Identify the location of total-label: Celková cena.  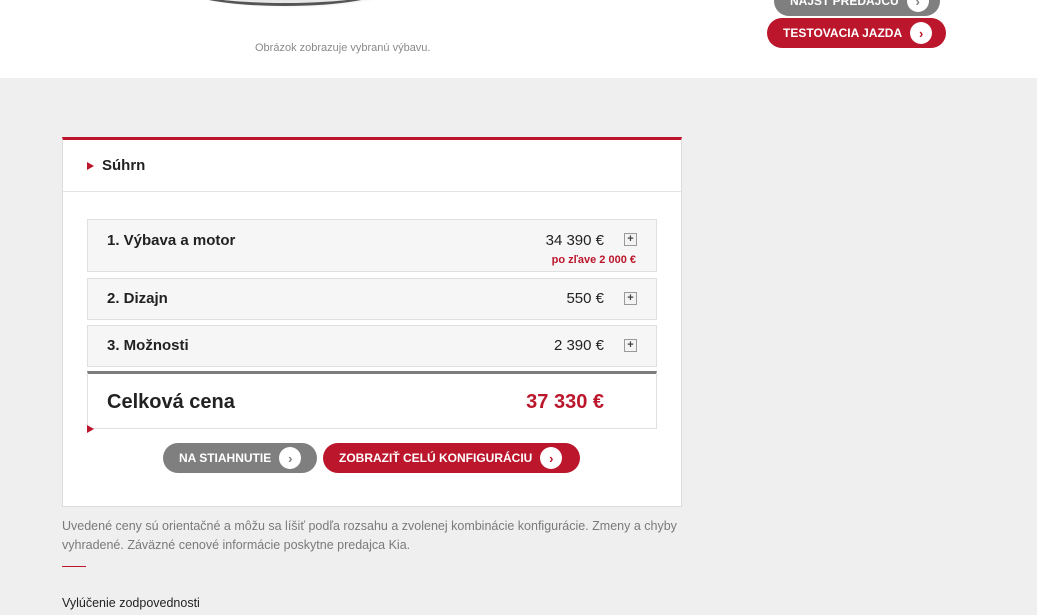
(171, 402).